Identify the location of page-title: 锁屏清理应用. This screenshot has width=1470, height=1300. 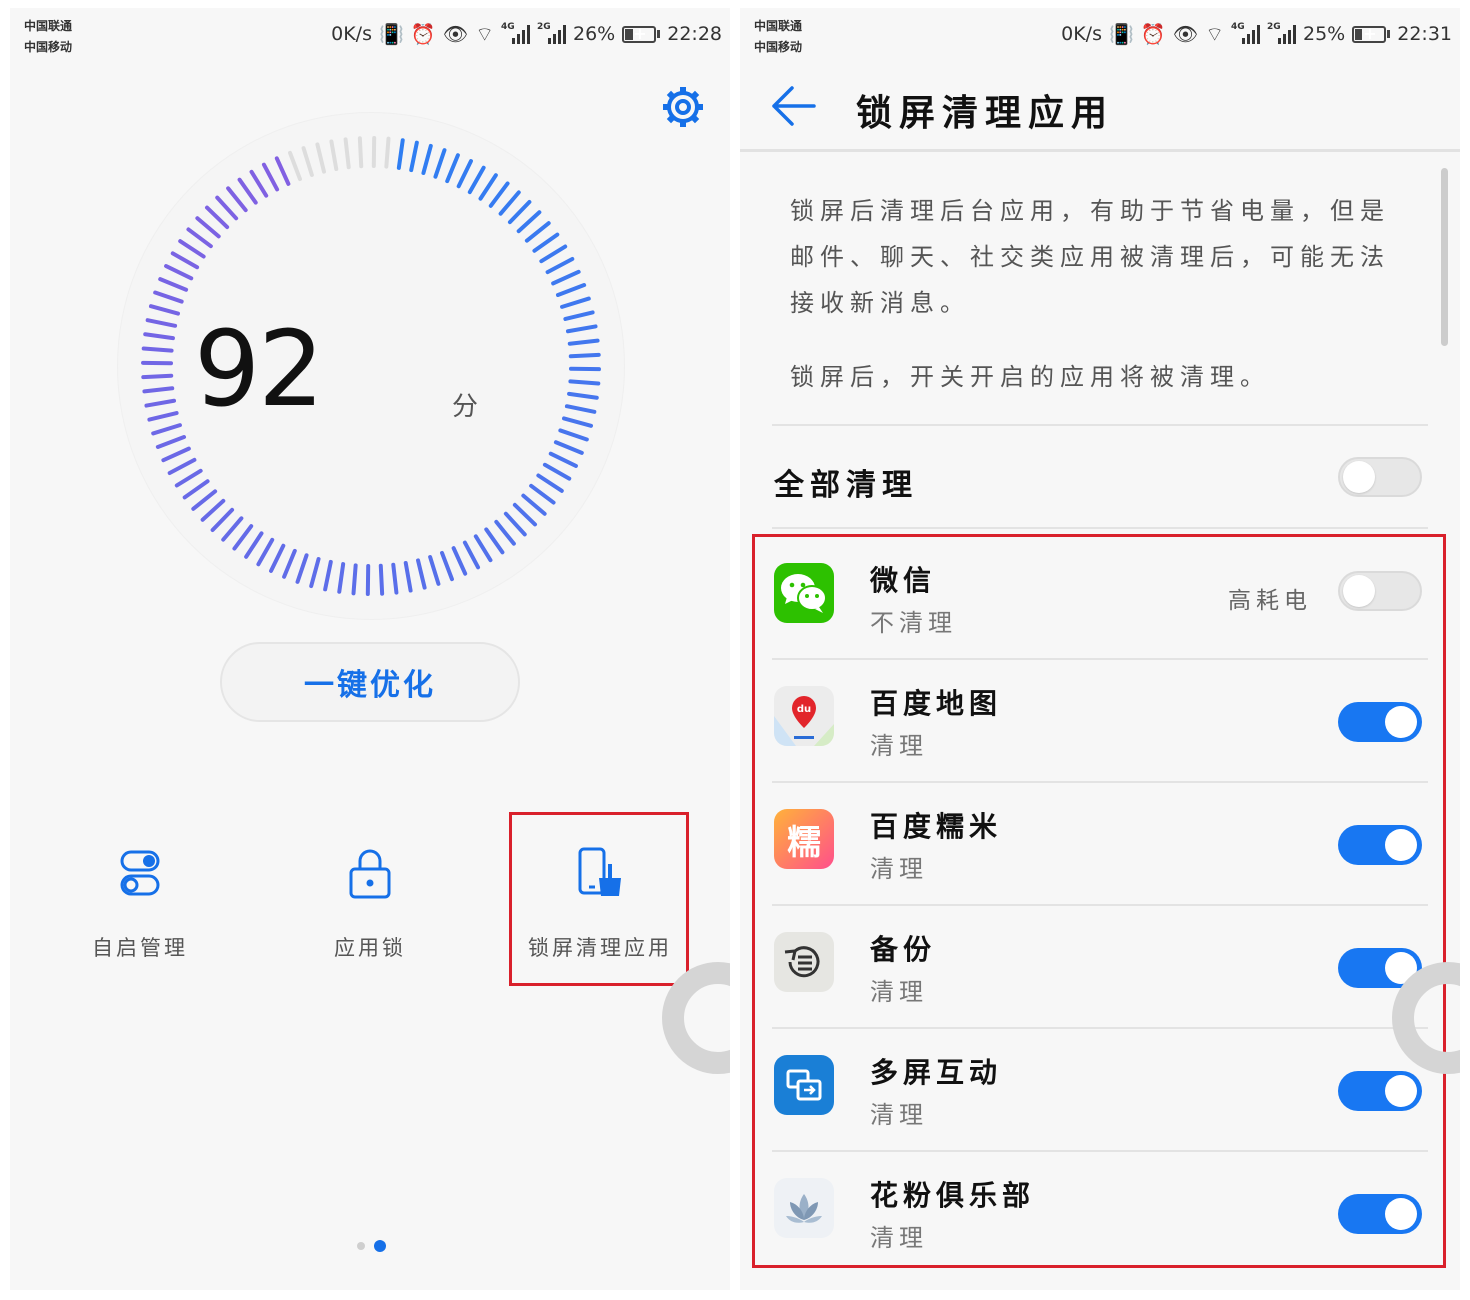
(985, 113).